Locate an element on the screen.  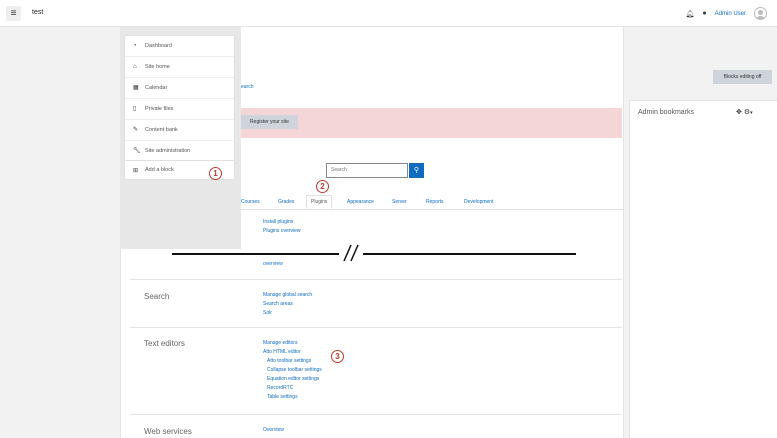
user-name: Admin User is located at coordinates (730, 14).